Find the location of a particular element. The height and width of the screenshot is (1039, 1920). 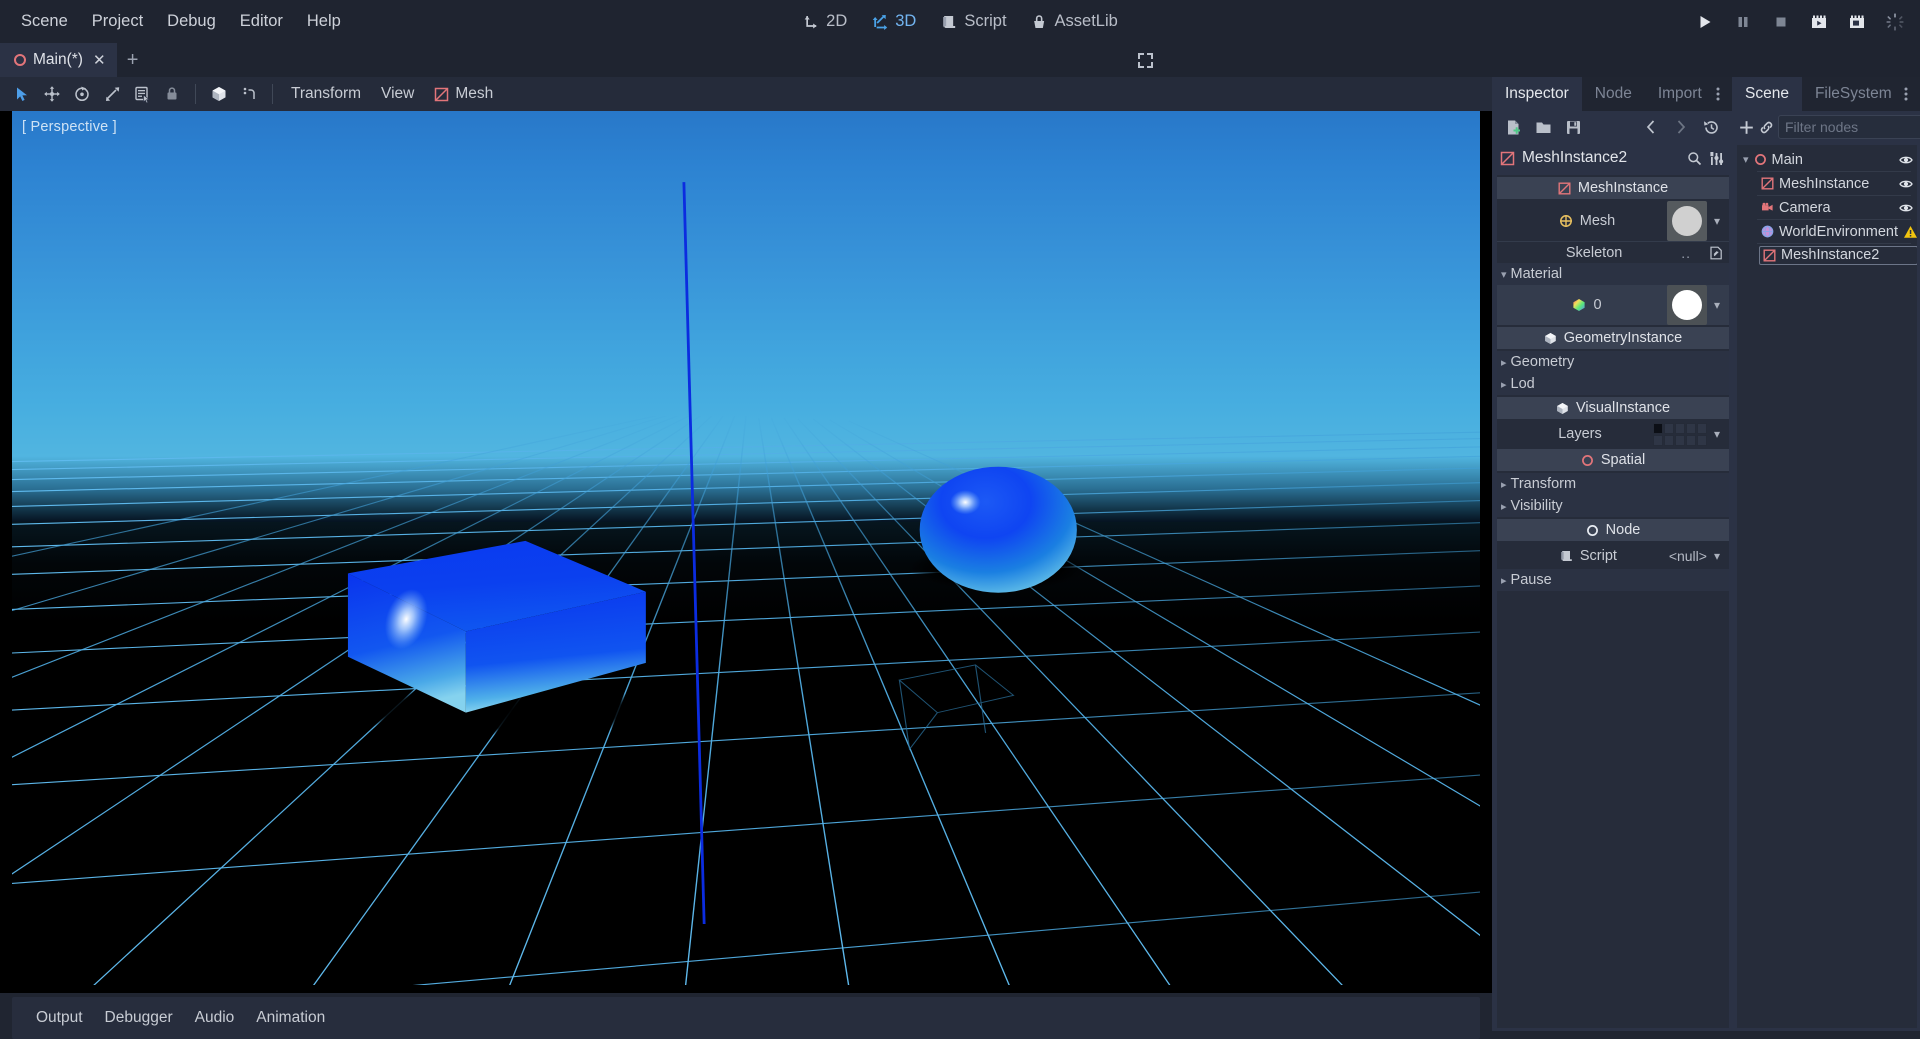

play-custom-scene-button is located at coordinates (1857, 22).